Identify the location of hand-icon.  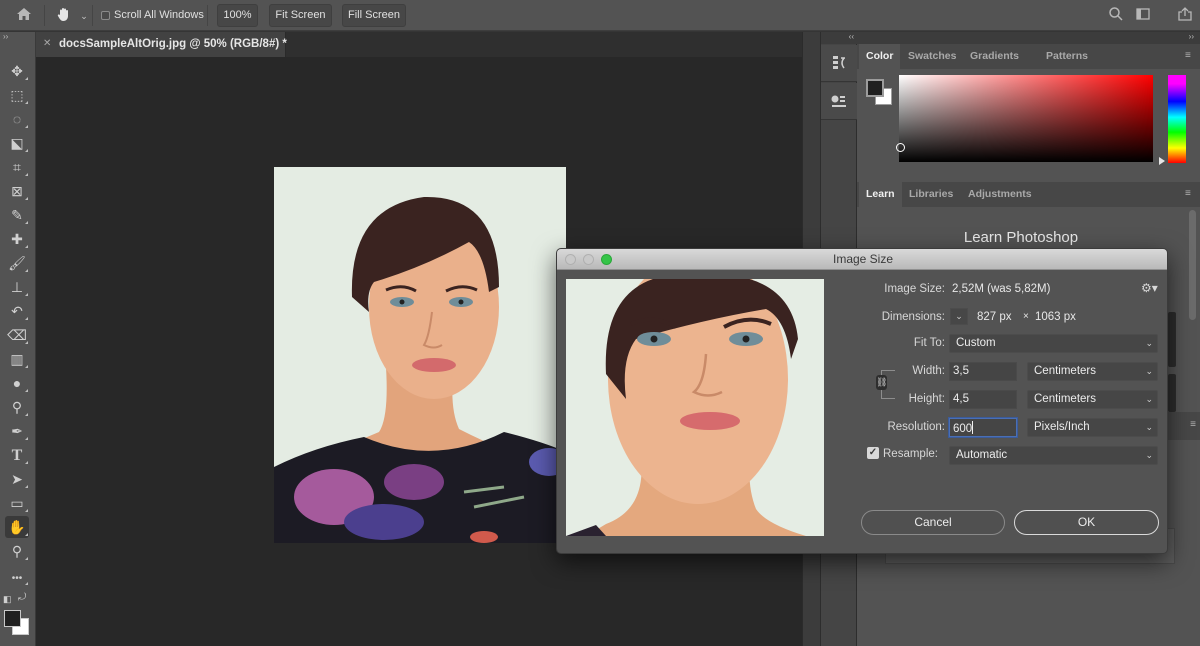
(64, 16).